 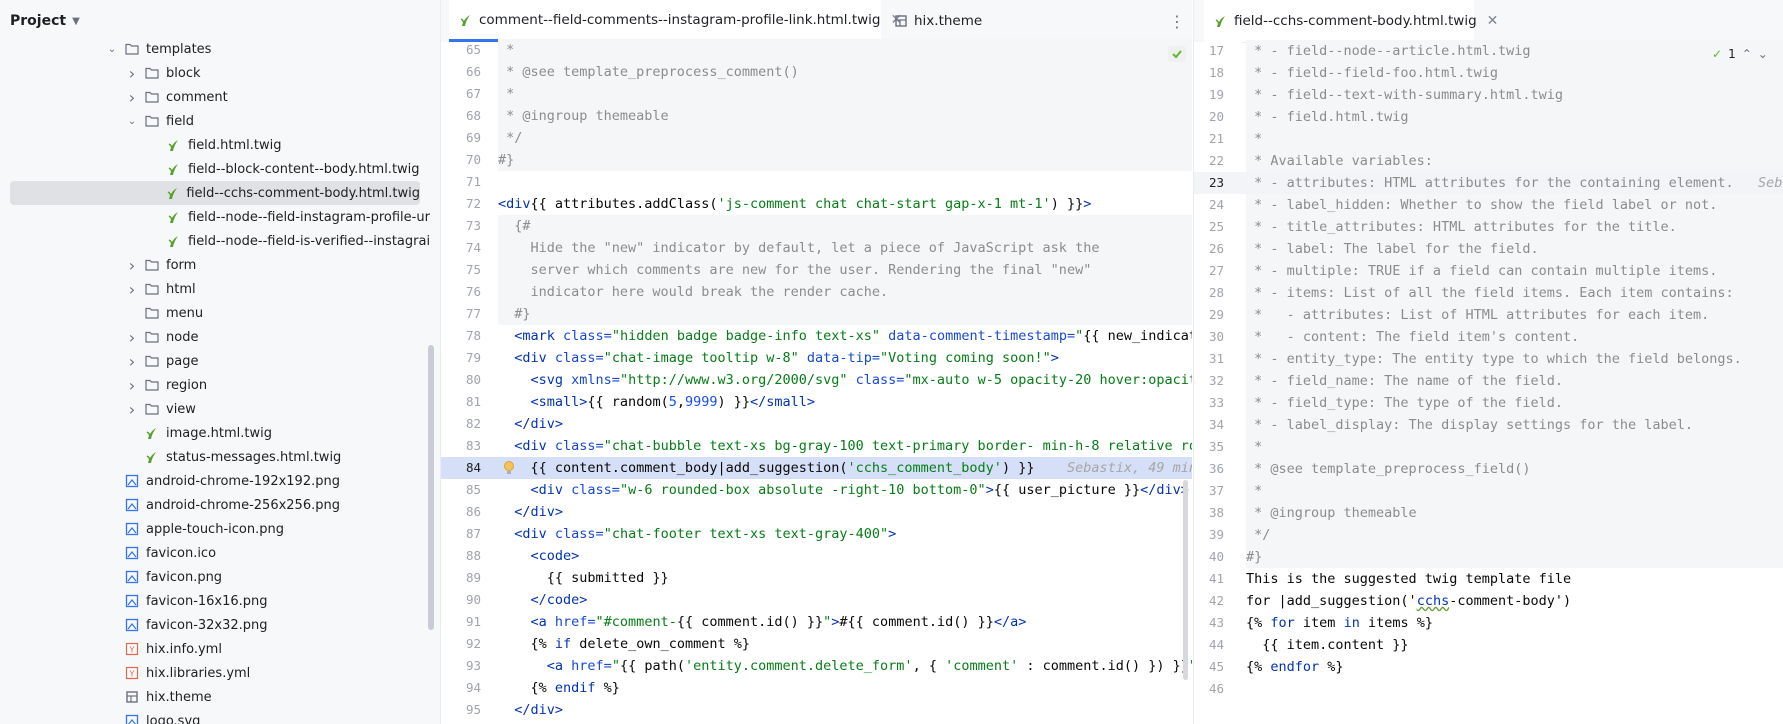 What do you see at coordinates (1295, 667) in the screenshot?
I see `code-line: {% endfor %}` at bounding box center [1295, 667].